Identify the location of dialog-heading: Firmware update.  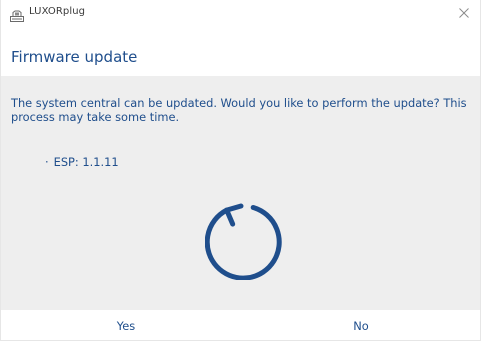
(74, 57).